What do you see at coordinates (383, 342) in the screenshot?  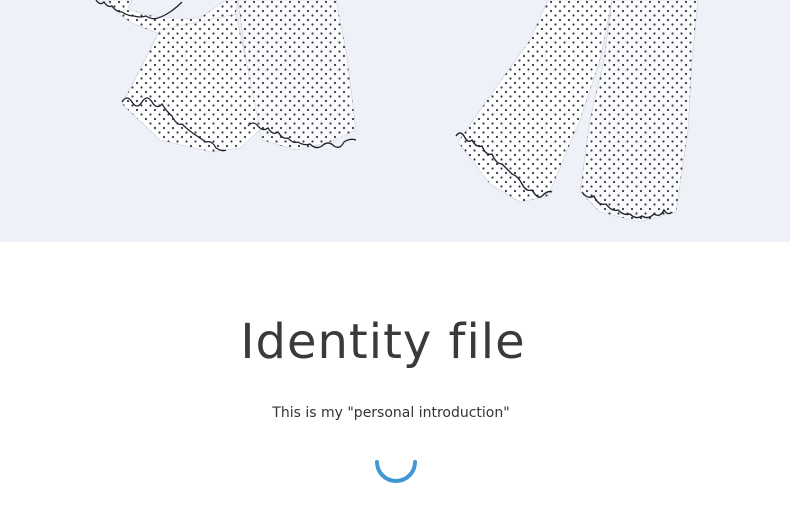 I see `section-title: Identity file` at bounding box center [383, 342].